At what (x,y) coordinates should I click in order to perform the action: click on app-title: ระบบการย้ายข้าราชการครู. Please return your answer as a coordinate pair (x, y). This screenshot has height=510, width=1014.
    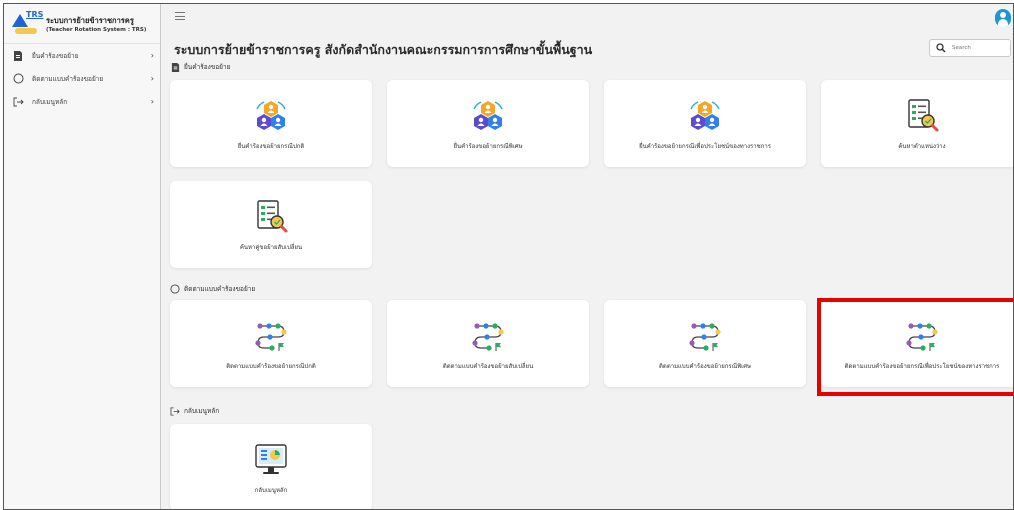
    Looking at the image, I should click on (90, 20).